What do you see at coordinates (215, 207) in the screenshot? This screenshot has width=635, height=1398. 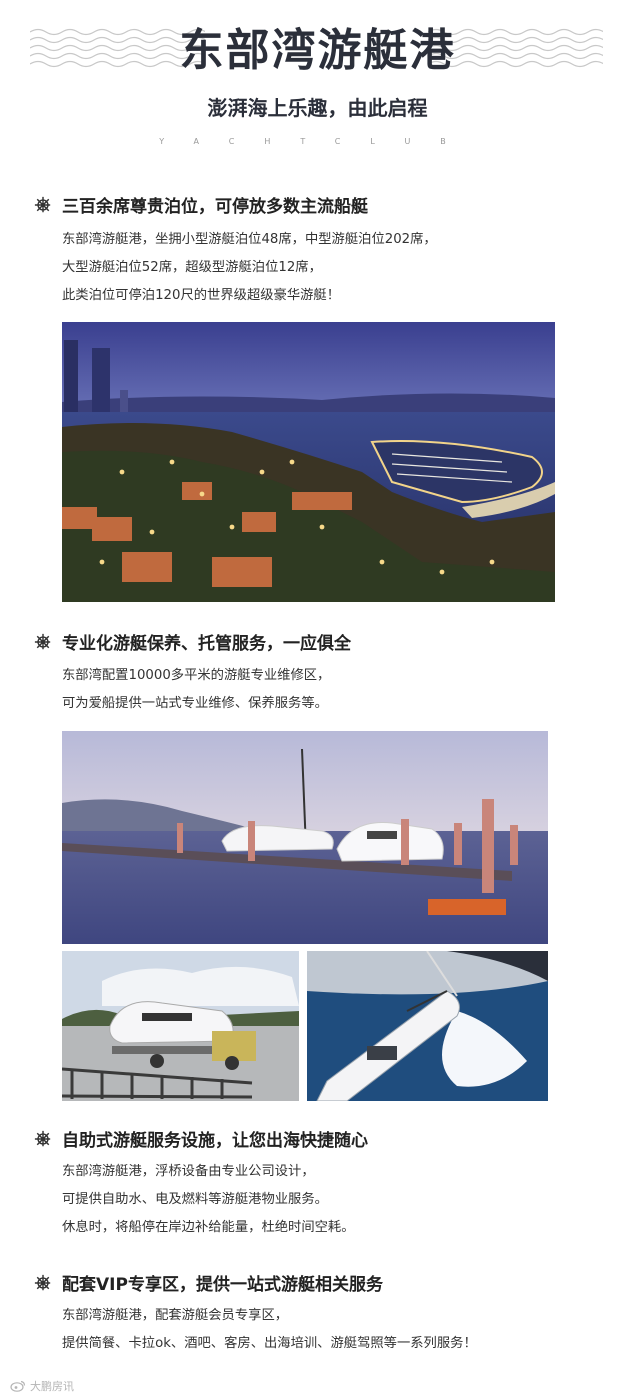 I see `section-title: 三百余席尊贵泊位，可停放多数主流船艇` at bounding box center [215, 207].